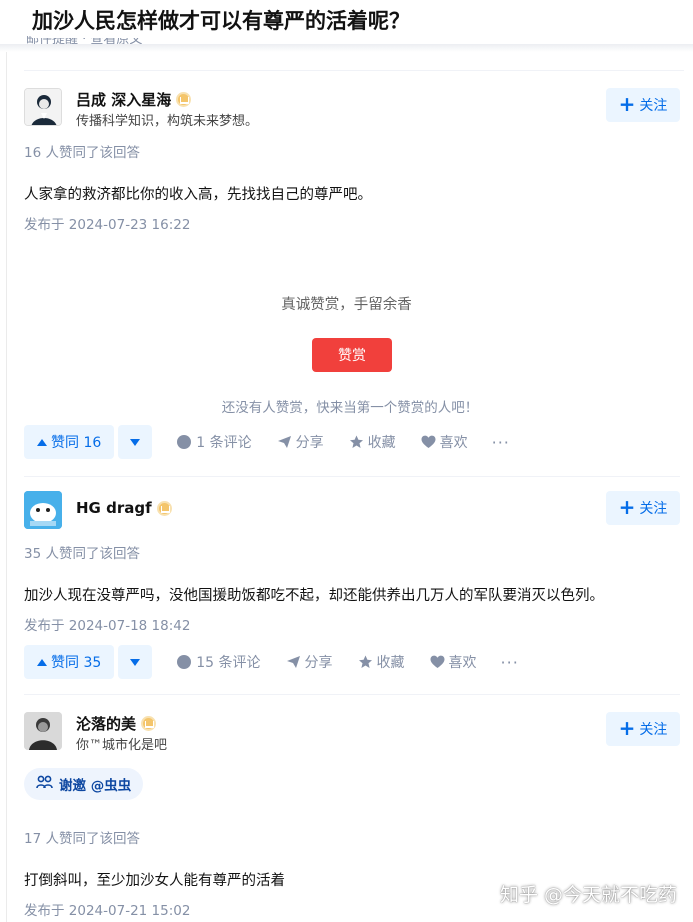  I want to click on invite-people-icon, so click(44, 784).